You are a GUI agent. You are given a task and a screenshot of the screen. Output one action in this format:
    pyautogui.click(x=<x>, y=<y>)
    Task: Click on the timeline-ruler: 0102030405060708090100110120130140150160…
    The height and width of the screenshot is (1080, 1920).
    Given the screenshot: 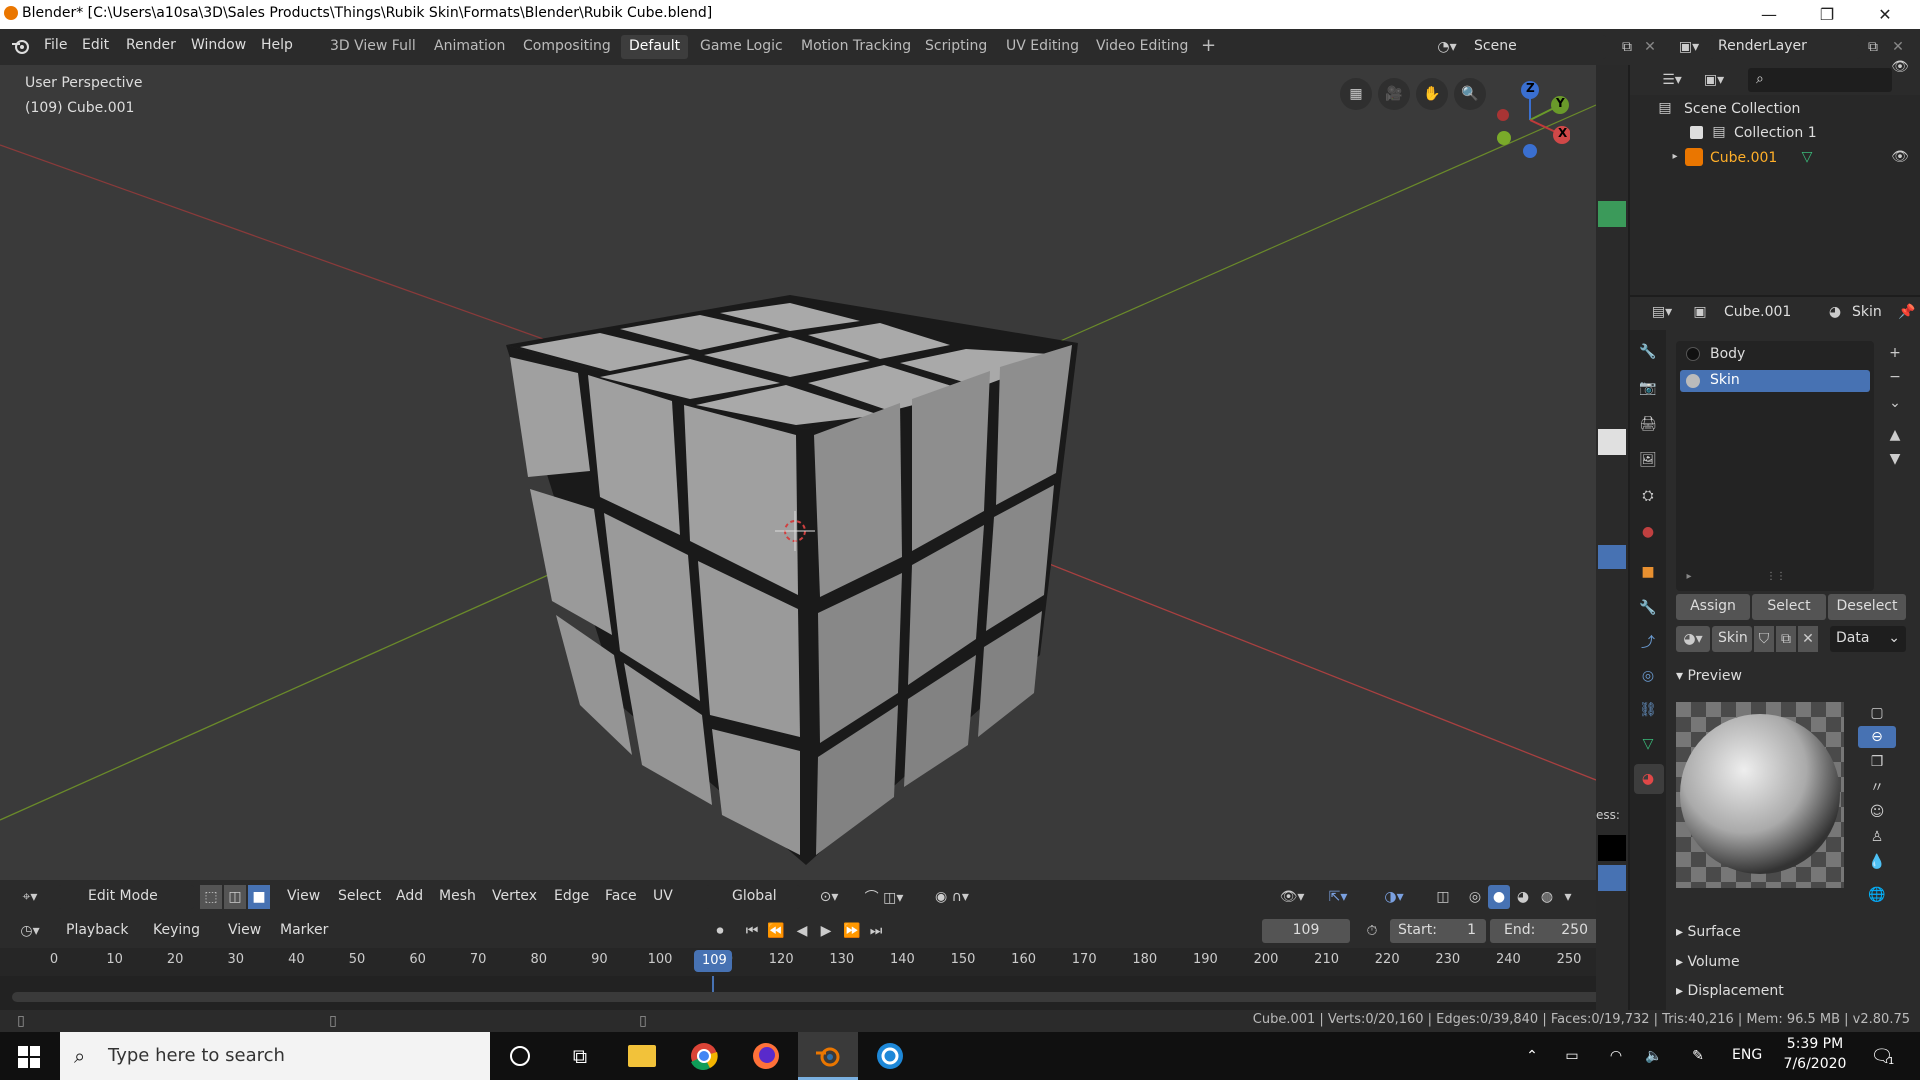 What is the action you would take?
    pyautogui.click(x=798, y=962)
    